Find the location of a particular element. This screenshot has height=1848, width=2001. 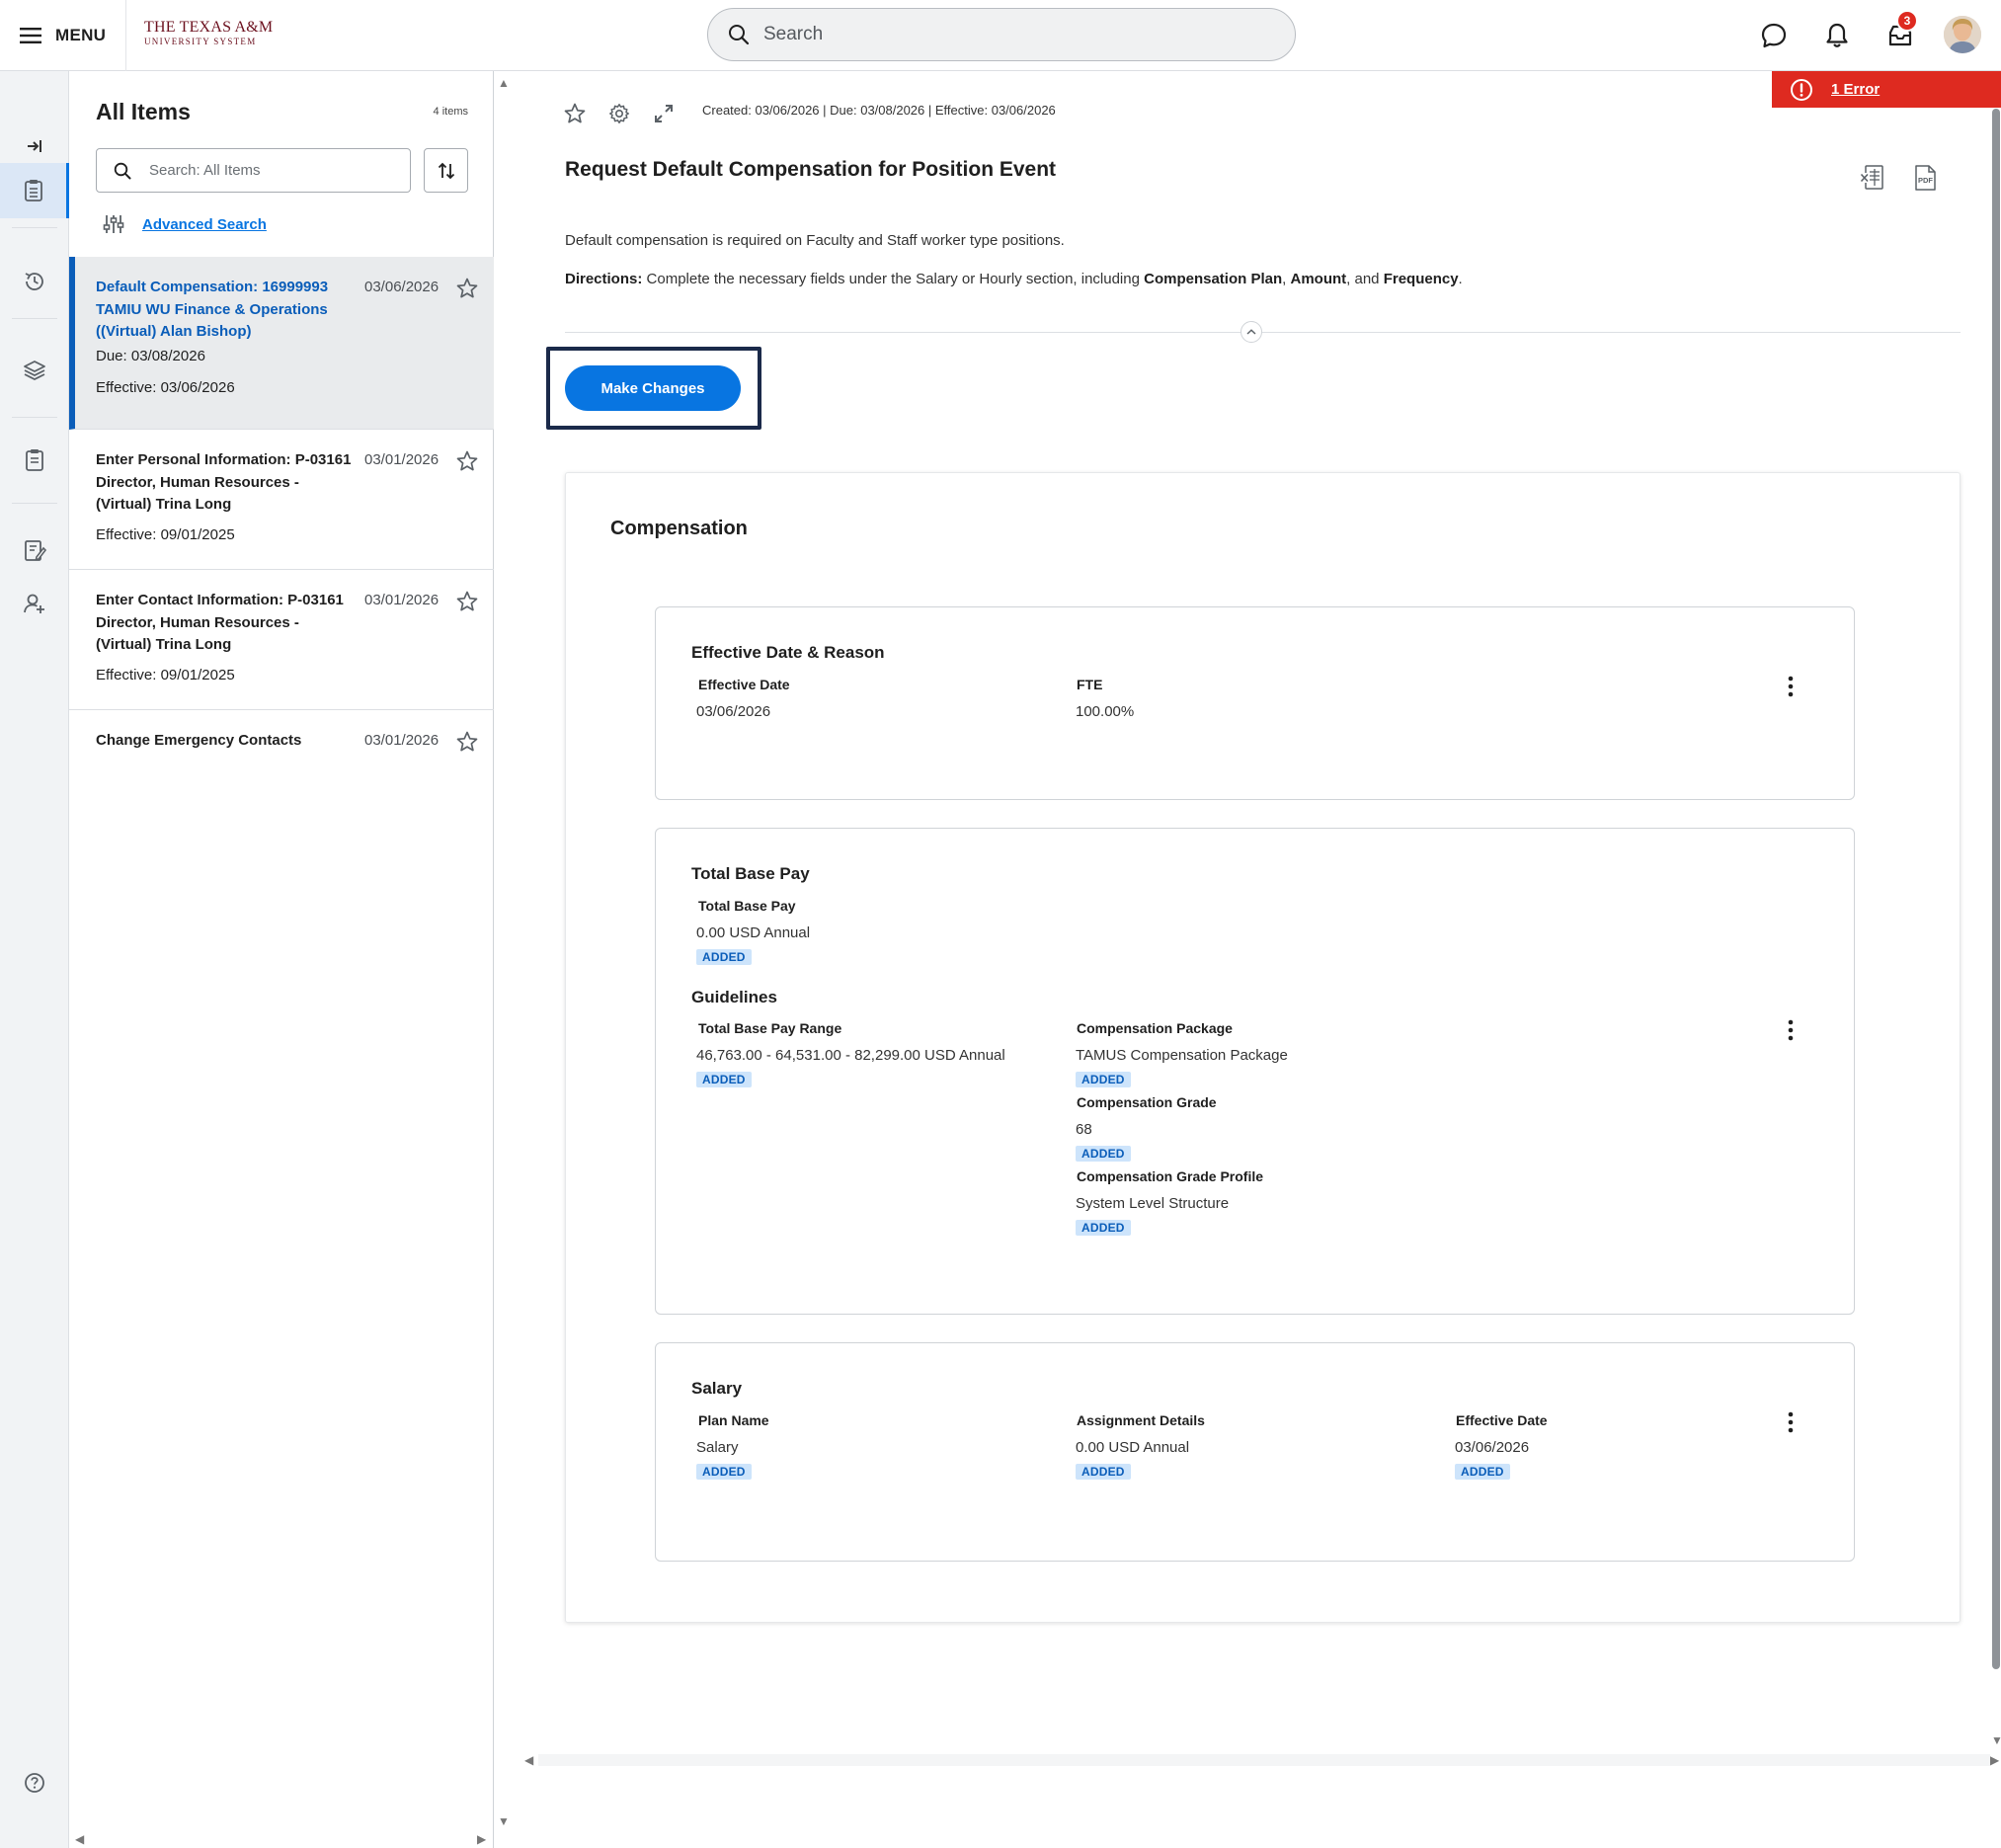

total-base-pay-label: Total Base Pay is located at coordinates (747, 906).